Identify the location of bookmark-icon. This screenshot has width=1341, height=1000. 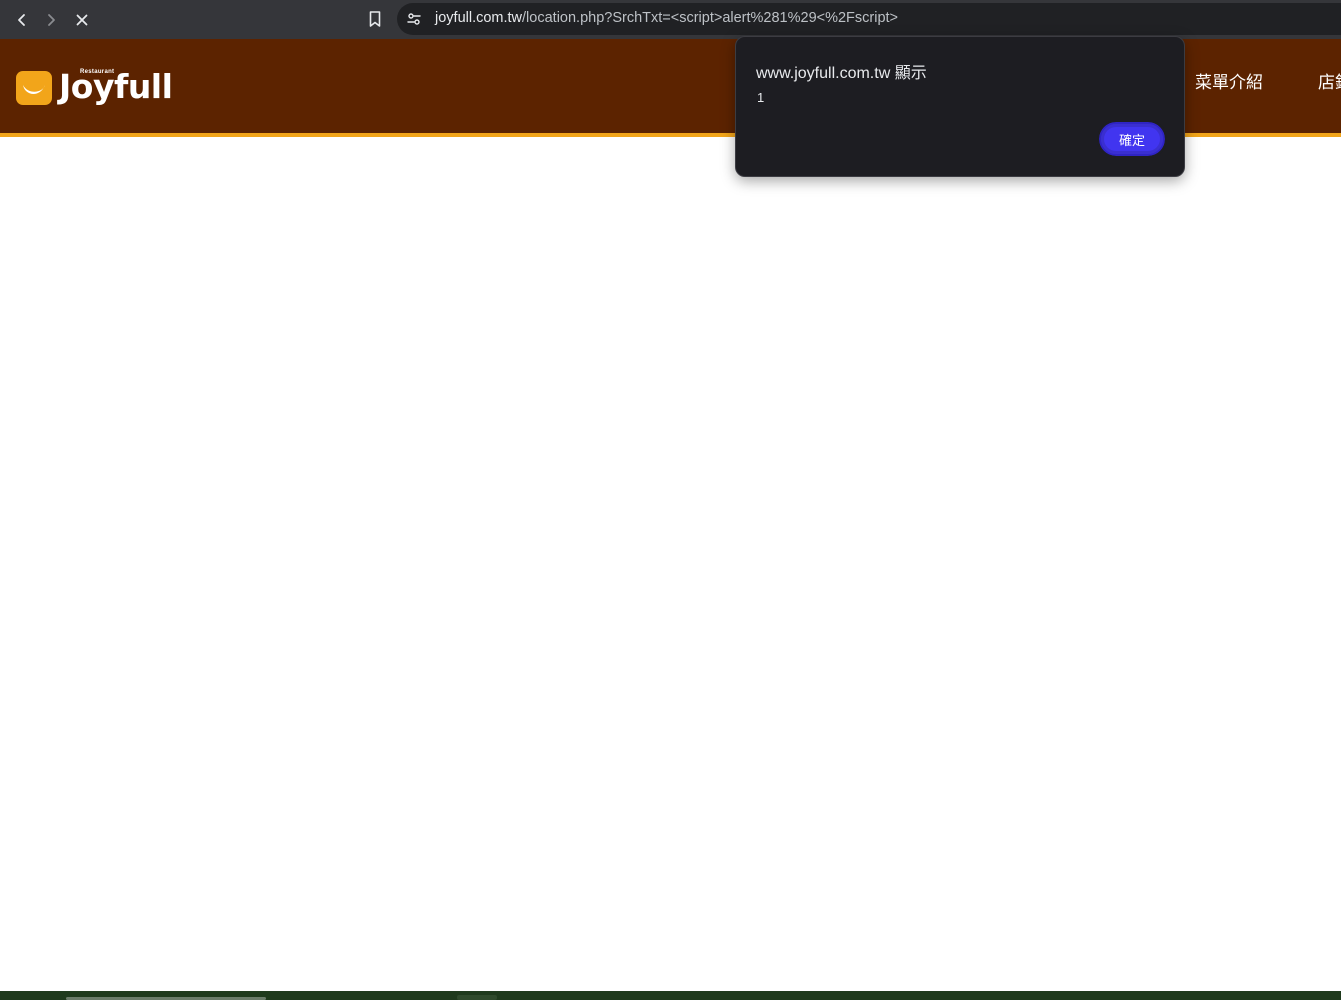
(375, 19).